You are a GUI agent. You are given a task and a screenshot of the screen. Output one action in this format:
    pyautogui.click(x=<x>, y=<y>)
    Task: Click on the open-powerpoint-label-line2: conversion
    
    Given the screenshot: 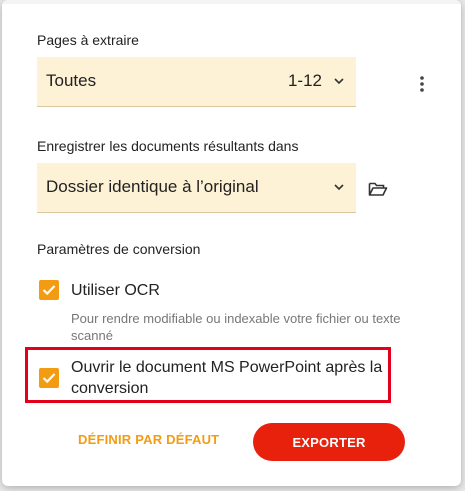 What is the action you would take?
    pyautogui.click(x=110, y=388)
    